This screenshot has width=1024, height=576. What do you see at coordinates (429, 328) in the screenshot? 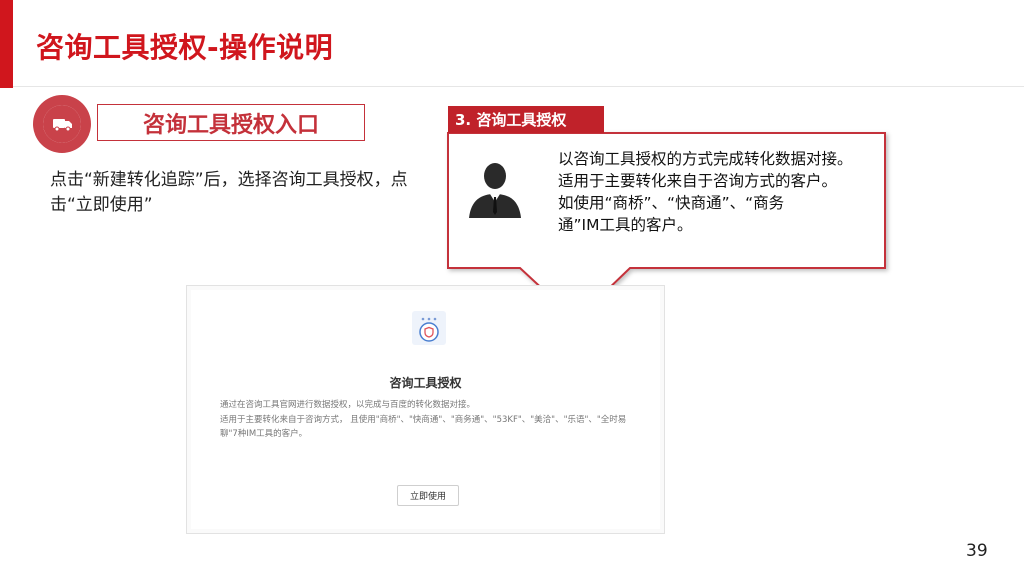
I see `shield-icon` at bounding box center [429, 328].